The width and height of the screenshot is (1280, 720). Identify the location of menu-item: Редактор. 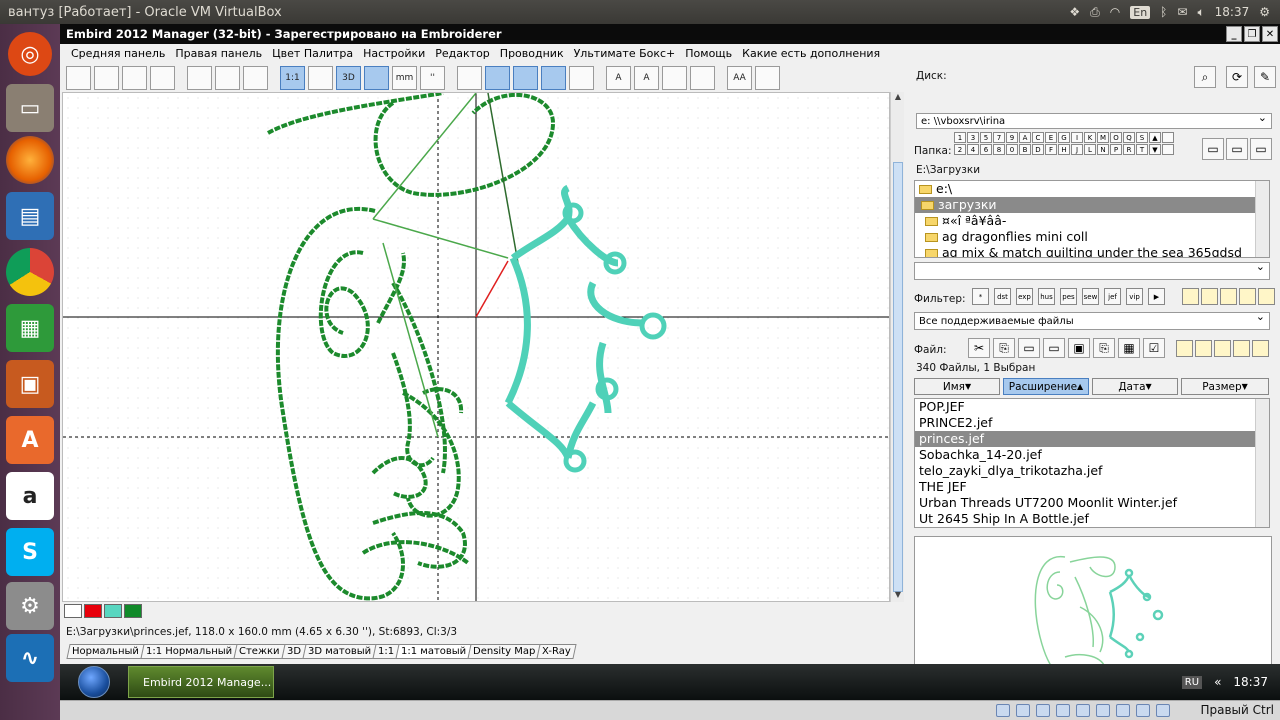
(462, 53).